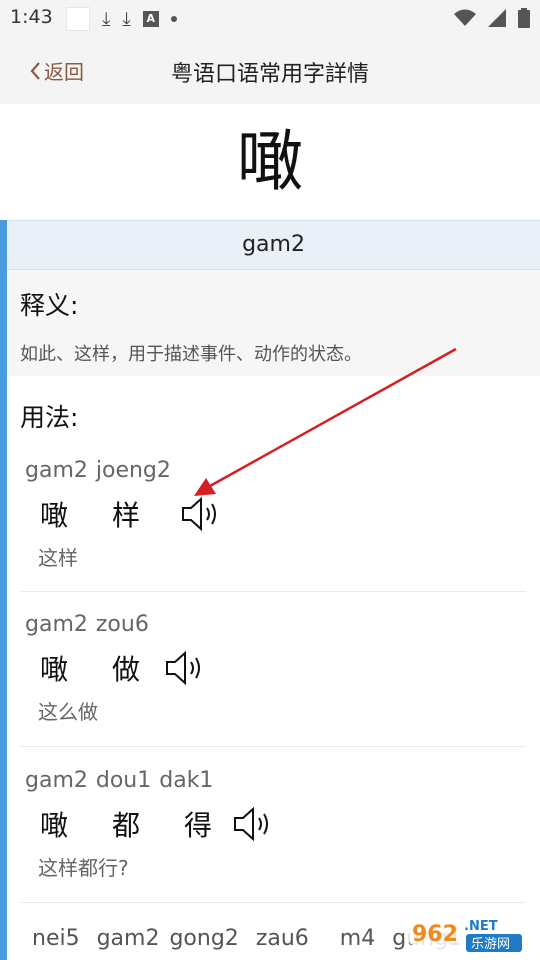 The height and width of the screenshot is (960, 540). Describe the element at coordinates (198, 825) in the screenshot. I see `example-char: 得` at that location.